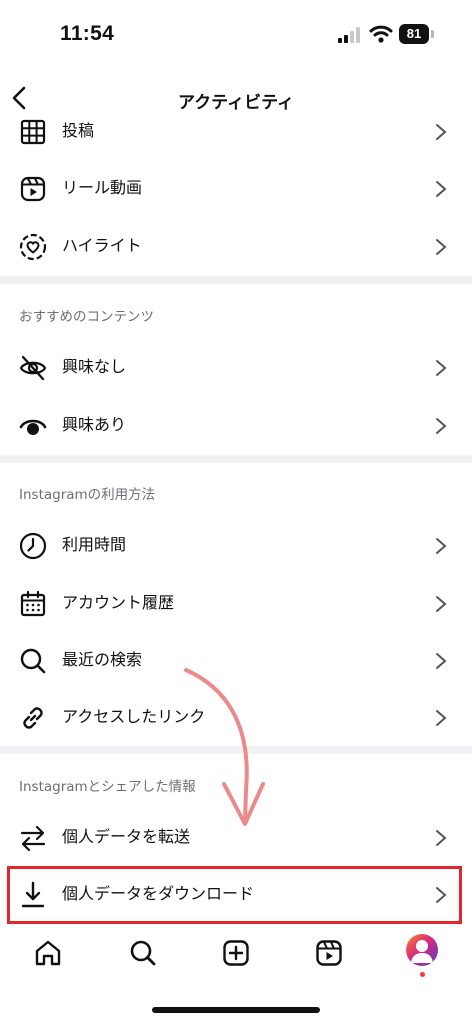  What do you see at coordinates (87, 495) in the screenshot?
I see `section-header: Instagramの利用方法` at bounding box center [87, 495].